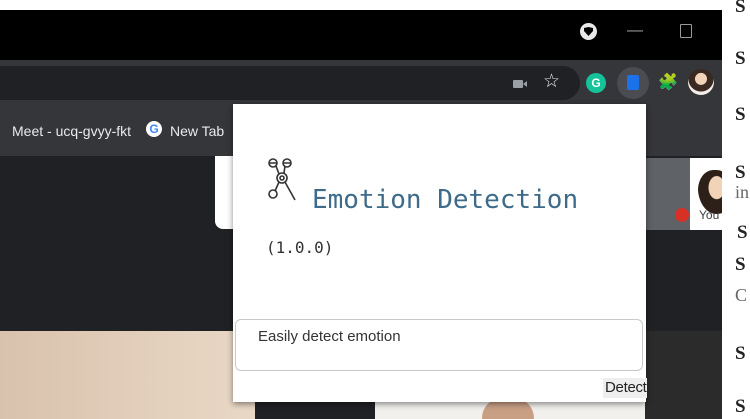  What do you see at coordinates (596, 83) in the screenshot?
I see `grammarly-icon: G` at bounding box center [596, 83].